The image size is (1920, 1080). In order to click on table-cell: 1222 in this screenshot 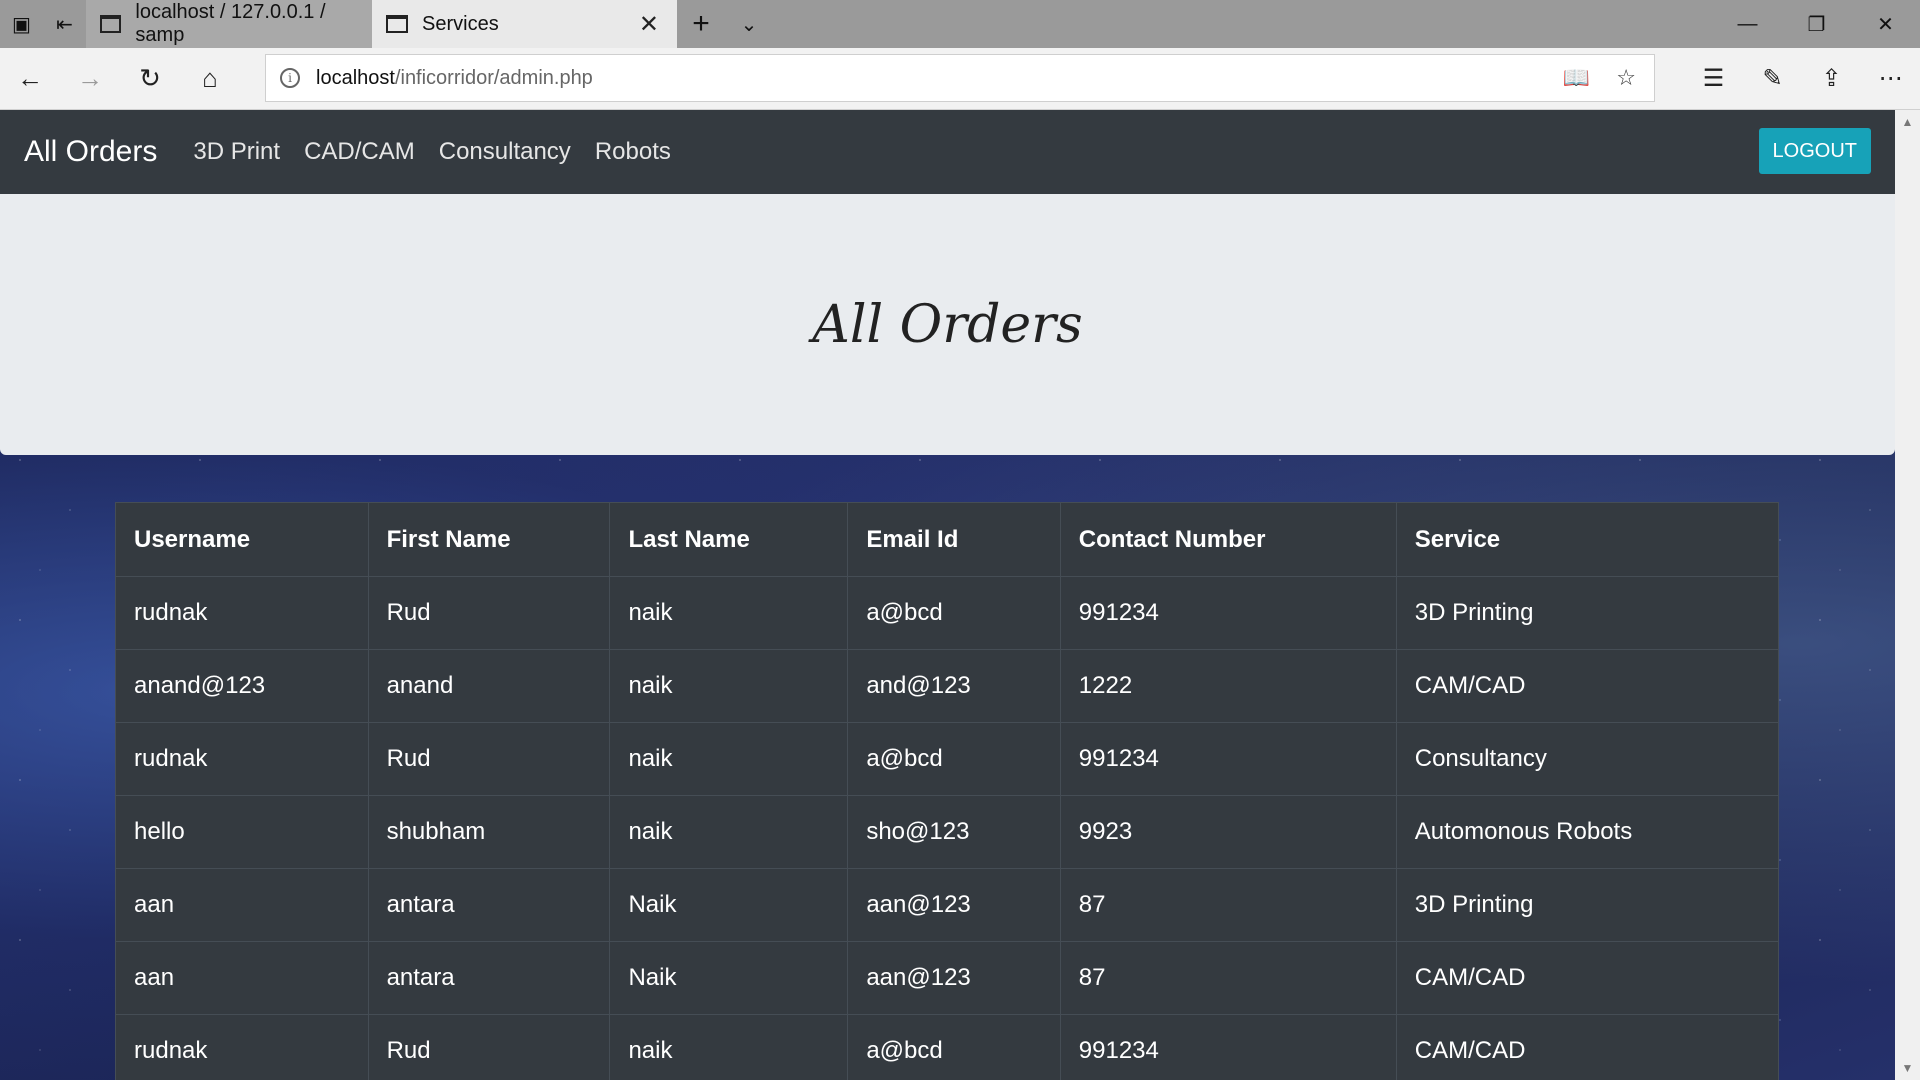, I will do `click(1228, 686)`.